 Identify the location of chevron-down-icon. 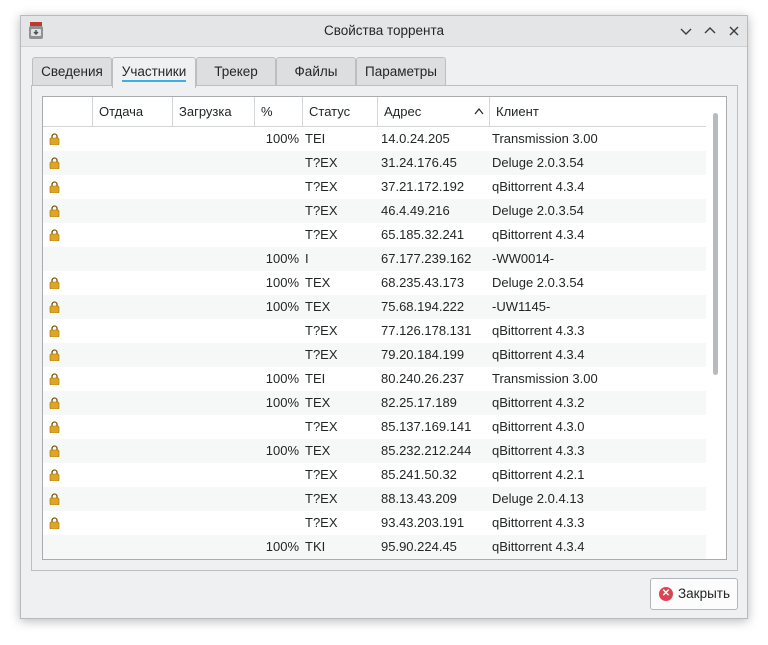
(686, 31).